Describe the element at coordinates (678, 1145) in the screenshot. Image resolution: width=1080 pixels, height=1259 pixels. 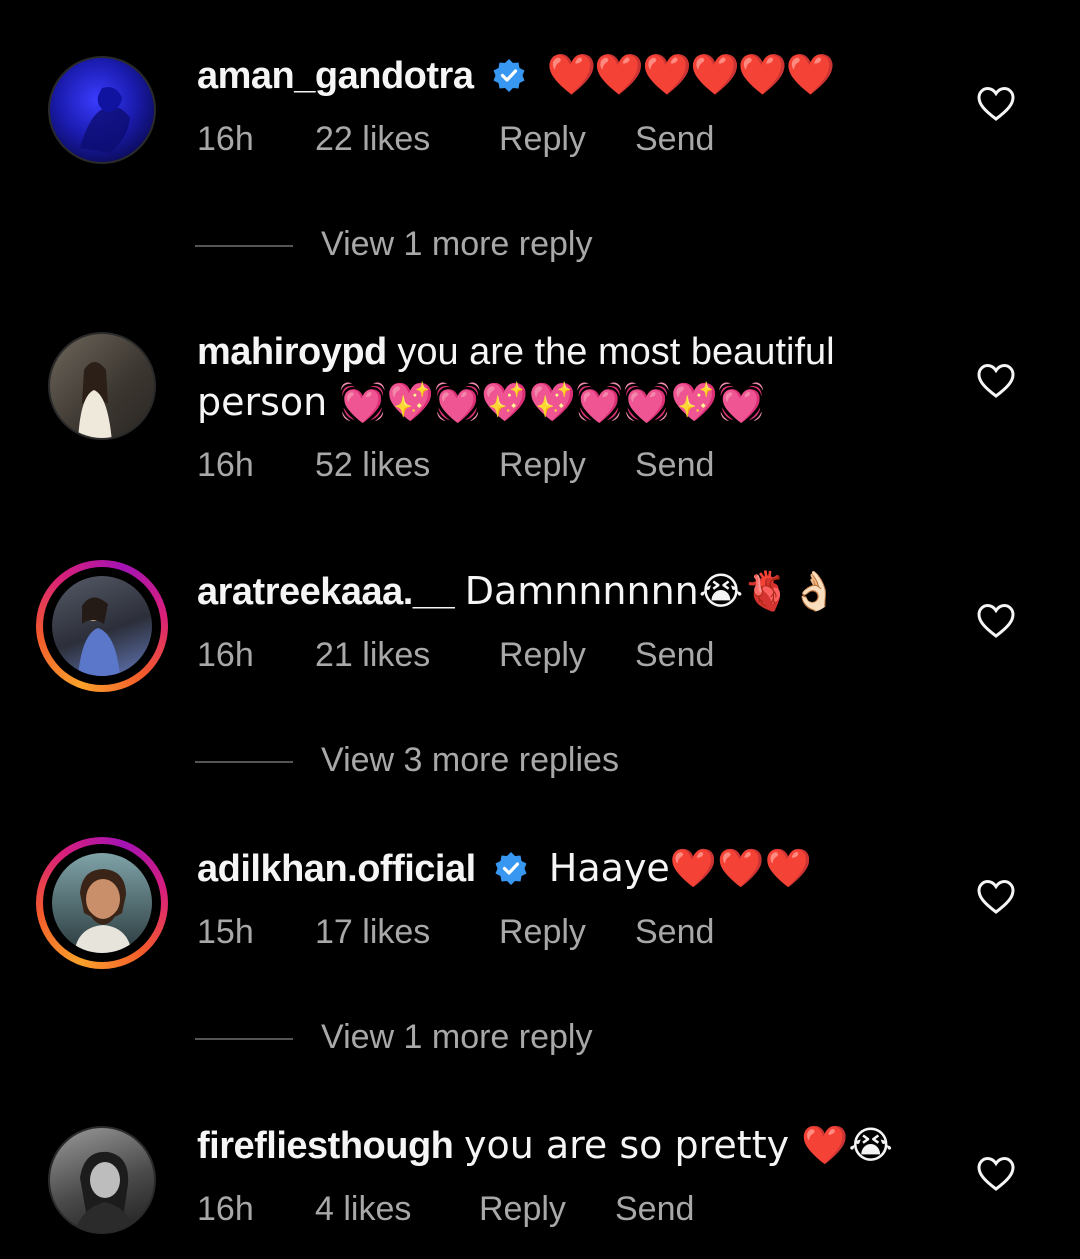
I see `comment-text: you are so pretty ❤️😭` at that location.